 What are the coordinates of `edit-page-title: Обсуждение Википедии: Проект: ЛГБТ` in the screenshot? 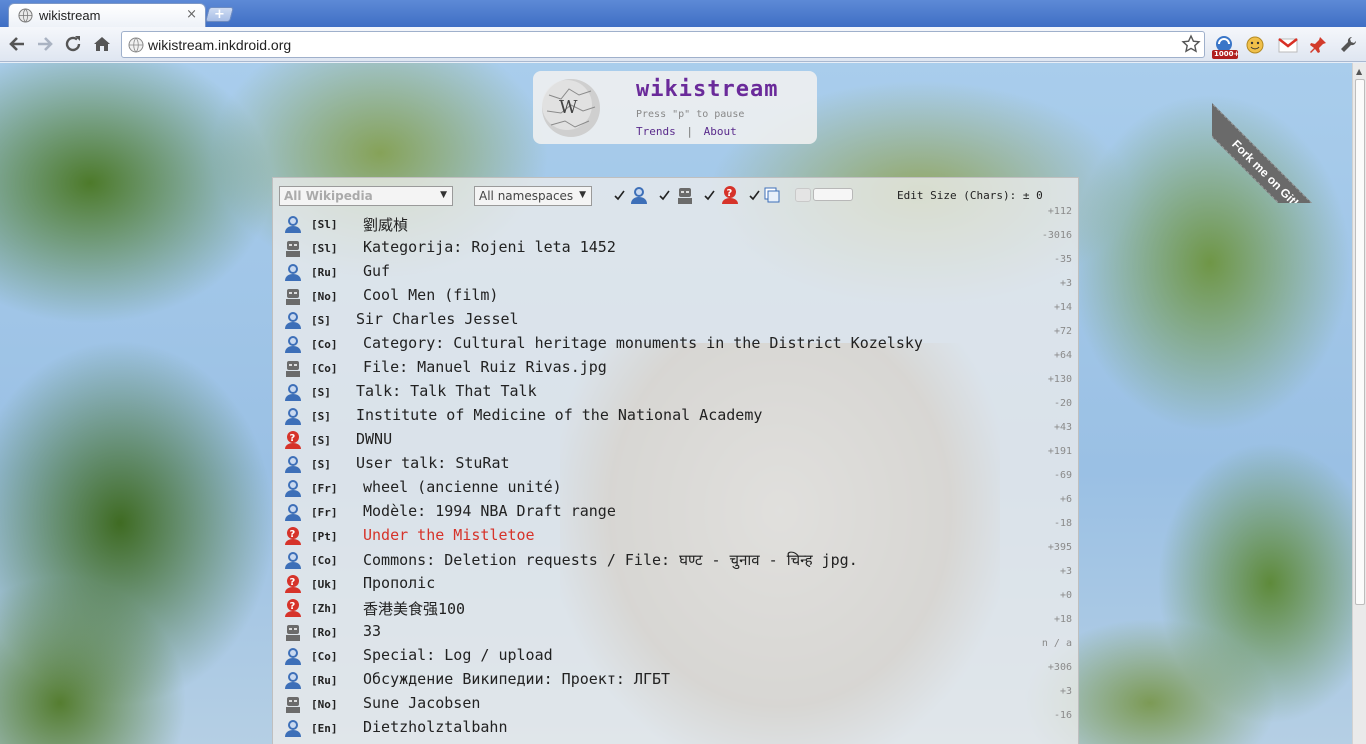 It's located at (516, 679).